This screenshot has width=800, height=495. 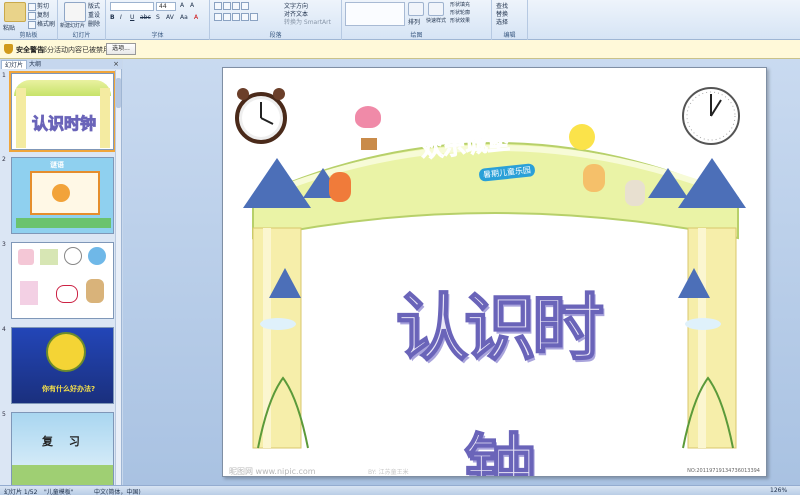 What do you see at coordinates (35, 64) in the screenshot?
I see `tab-outline: 大纲` at bounding box center [35, 64].